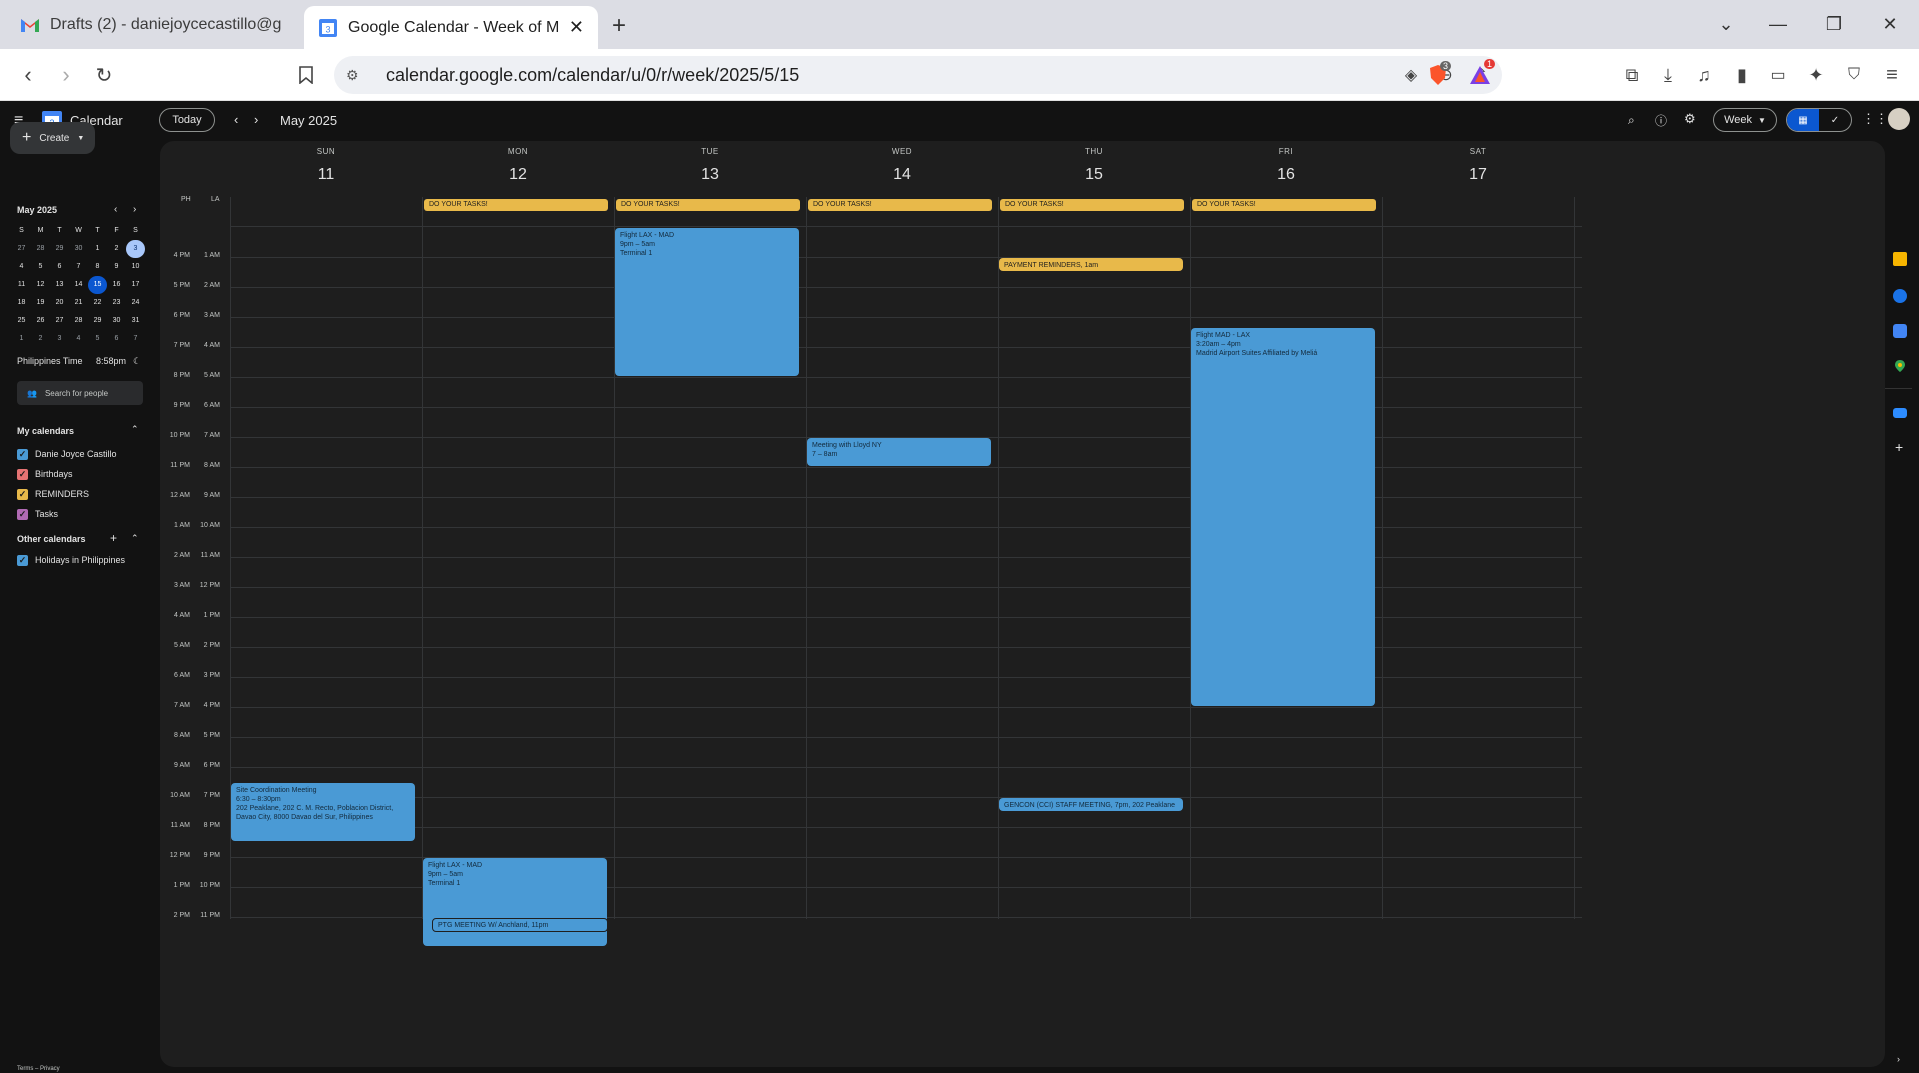 Image resolution: width=1919 pixels, height=1073 pixels. I want to click on vpn-icon: ⛉, so click(1854, 75).